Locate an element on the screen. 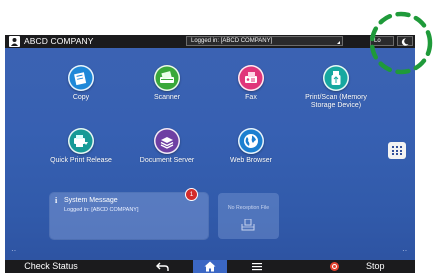  app-label: Copy is located at coordinates (81, 97).